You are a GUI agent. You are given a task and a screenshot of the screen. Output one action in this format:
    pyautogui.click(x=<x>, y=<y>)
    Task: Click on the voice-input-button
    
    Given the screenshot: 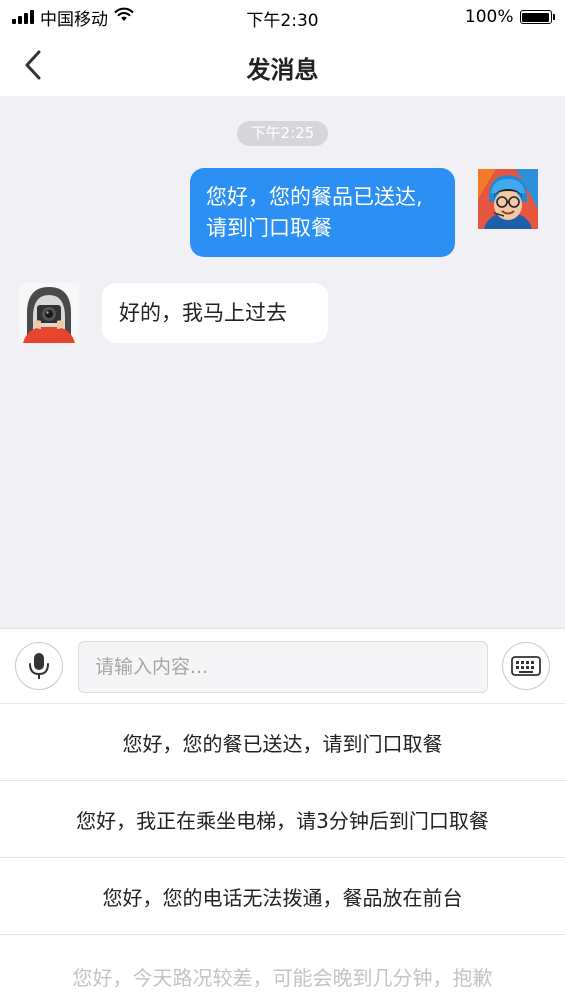 What is the action you would take?
    pyautogui.click(x=39, y=666)
    